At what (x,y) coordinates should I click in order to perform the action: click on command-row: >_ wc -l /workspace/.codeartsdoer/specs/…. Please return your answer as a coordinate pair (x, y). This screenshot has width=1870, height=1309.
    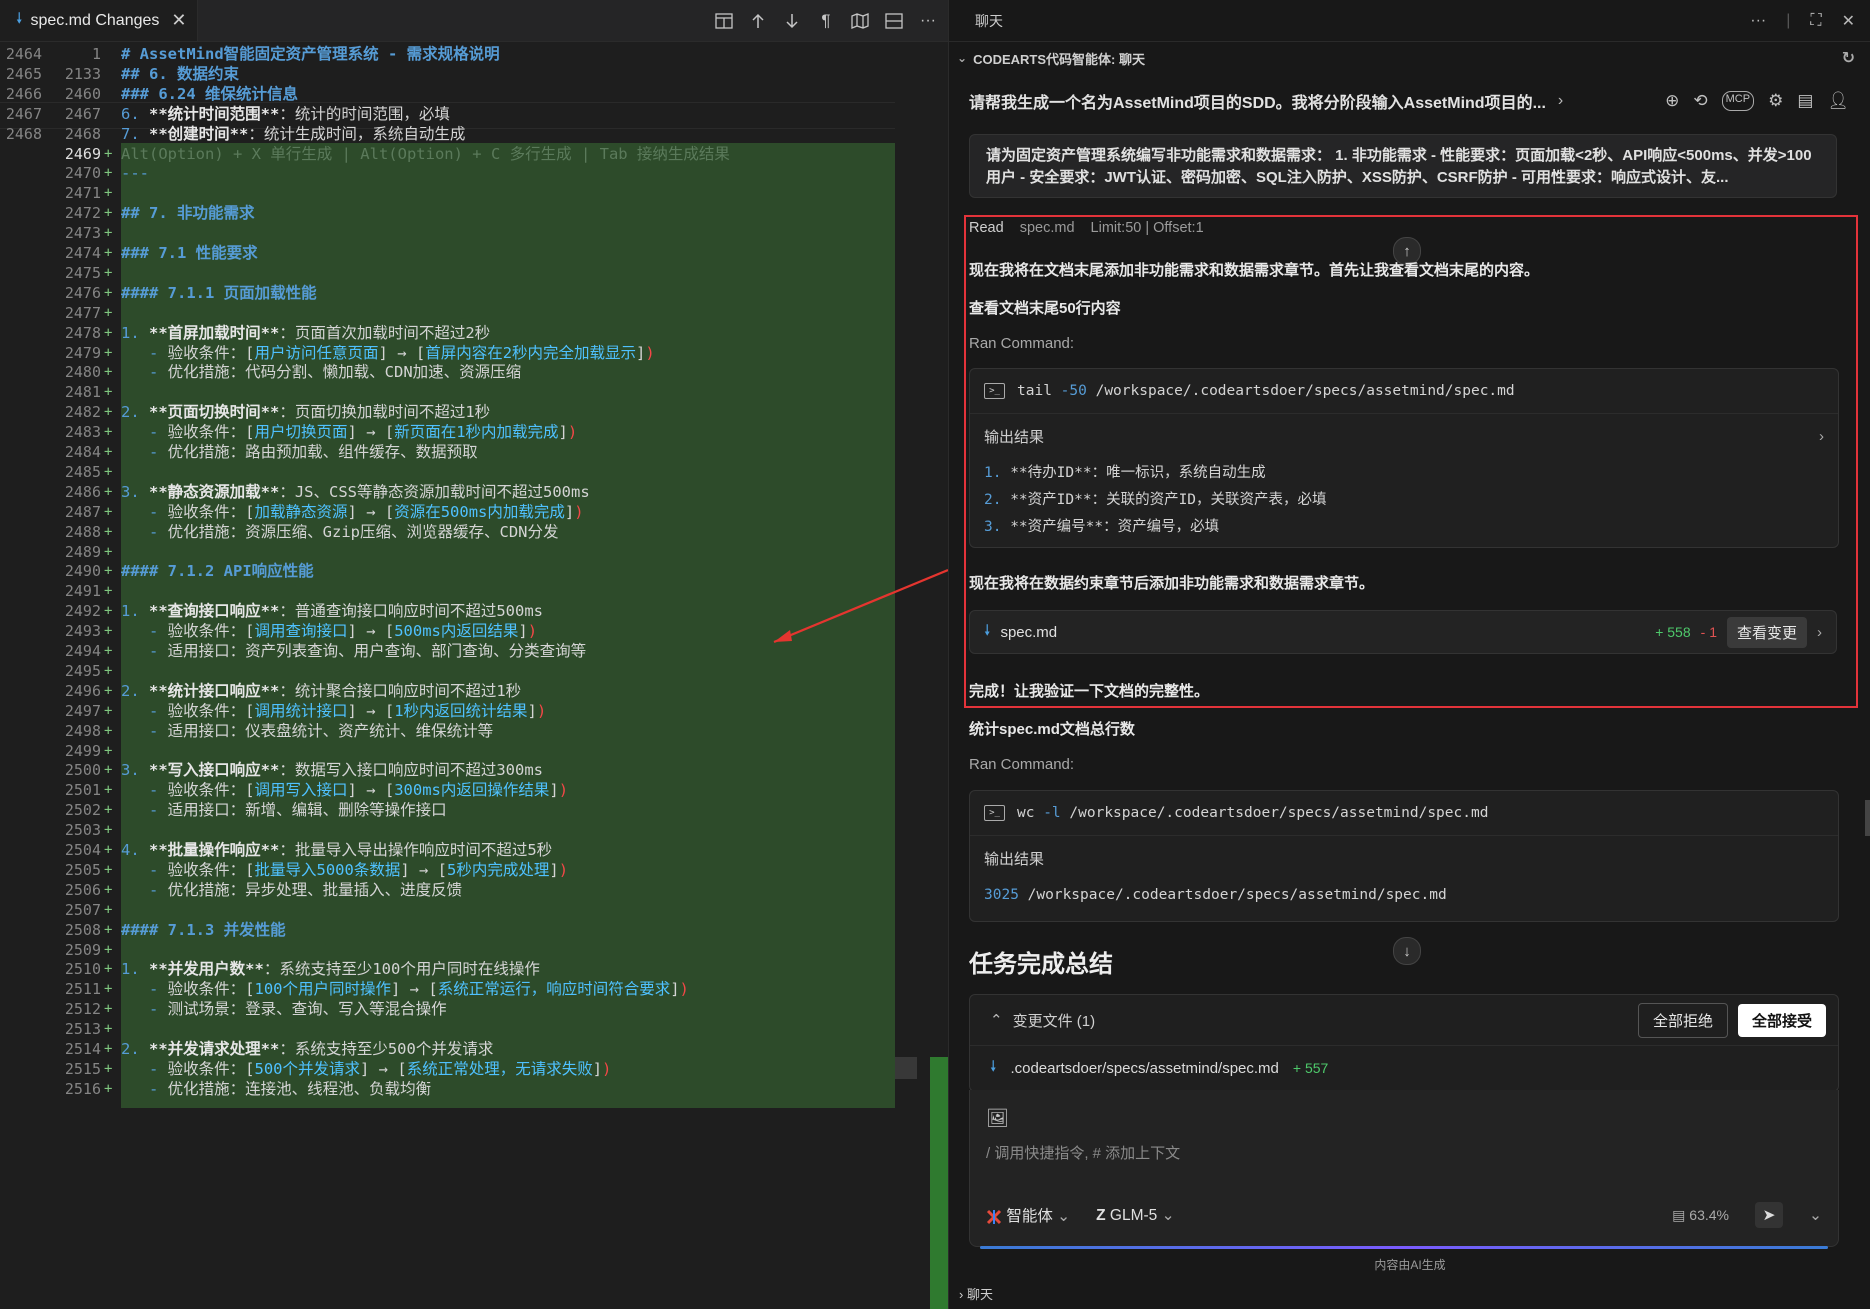
    Looking at the image, I should click on (1404, 813).